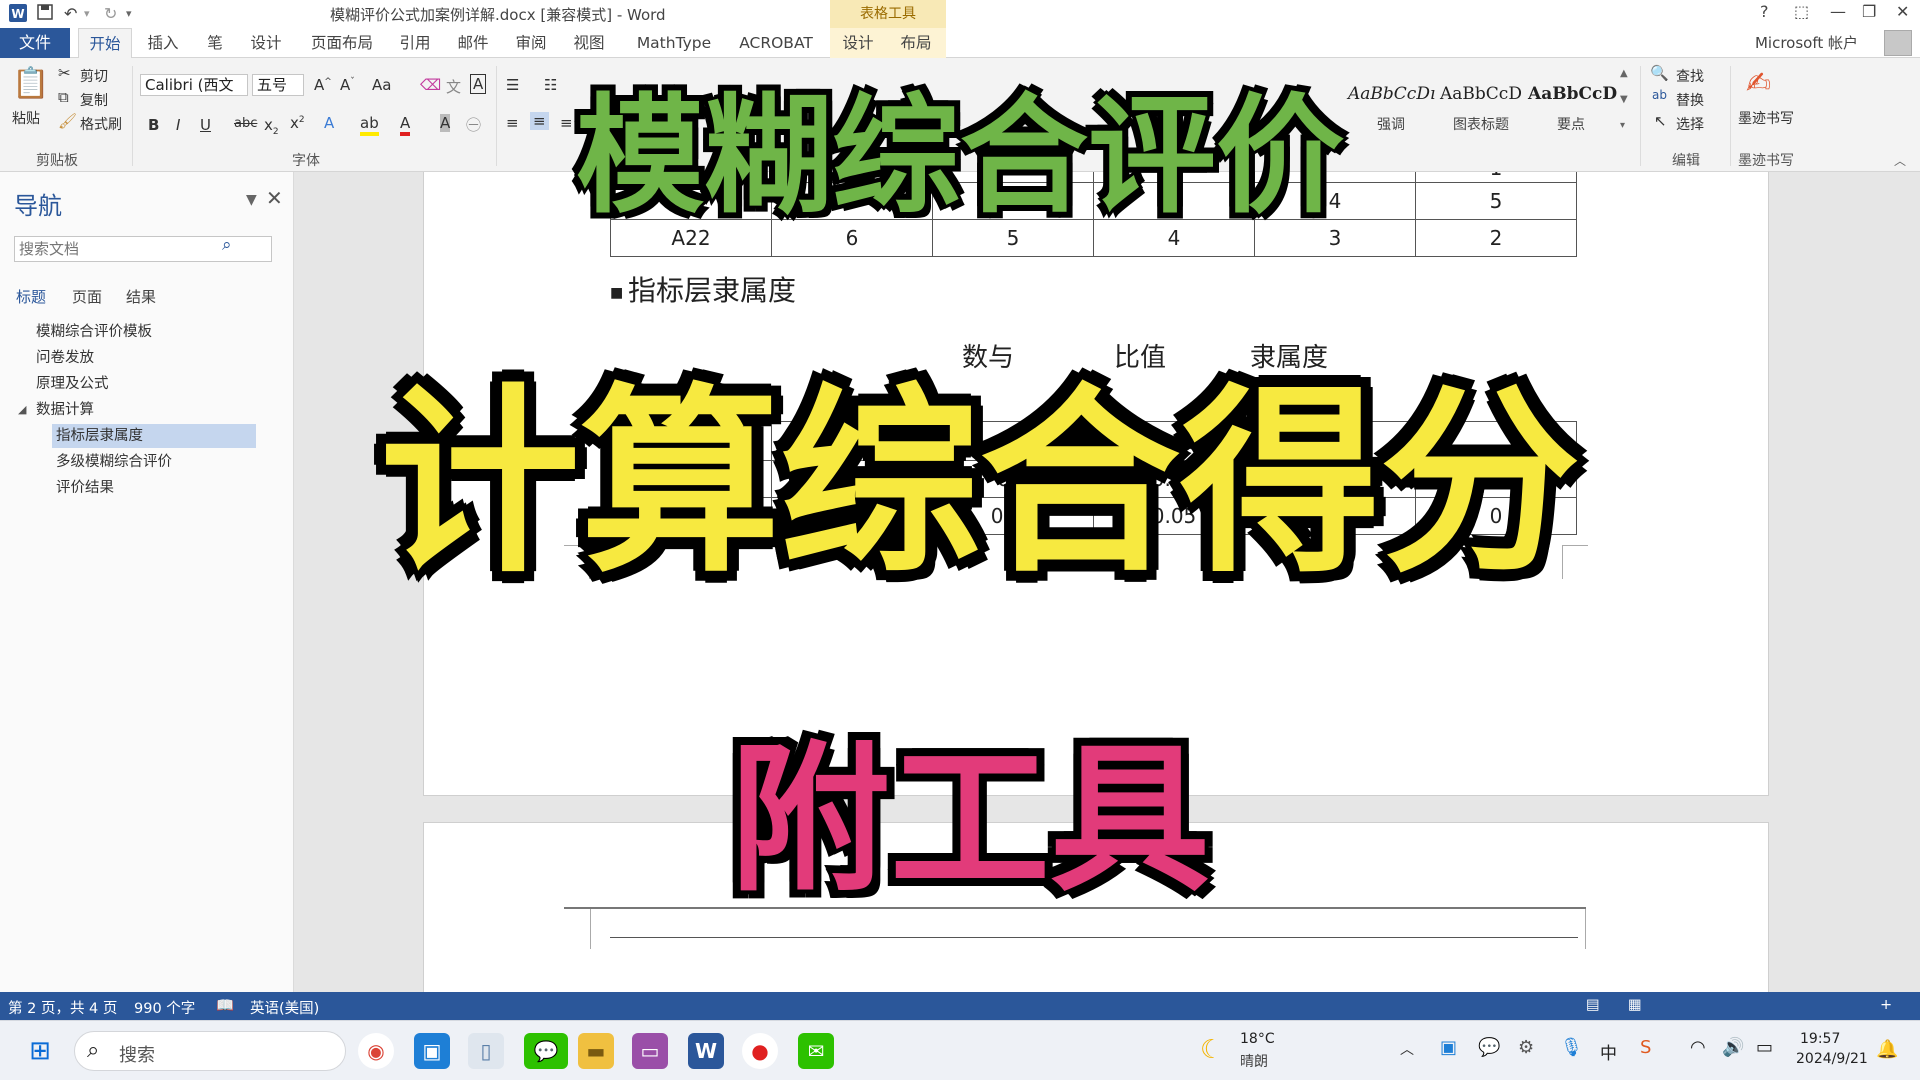 The image size is (1920, 1080). I want to click on record-icon: ●, so click(760, 1051).